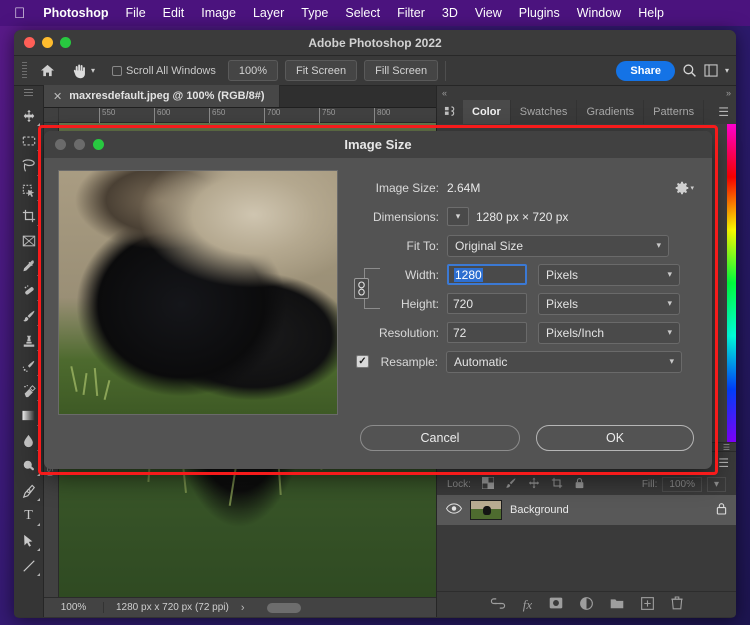  Describe the element at coordinates (361, 289) in the screenshot. I see `chain-link-icon` at that location.